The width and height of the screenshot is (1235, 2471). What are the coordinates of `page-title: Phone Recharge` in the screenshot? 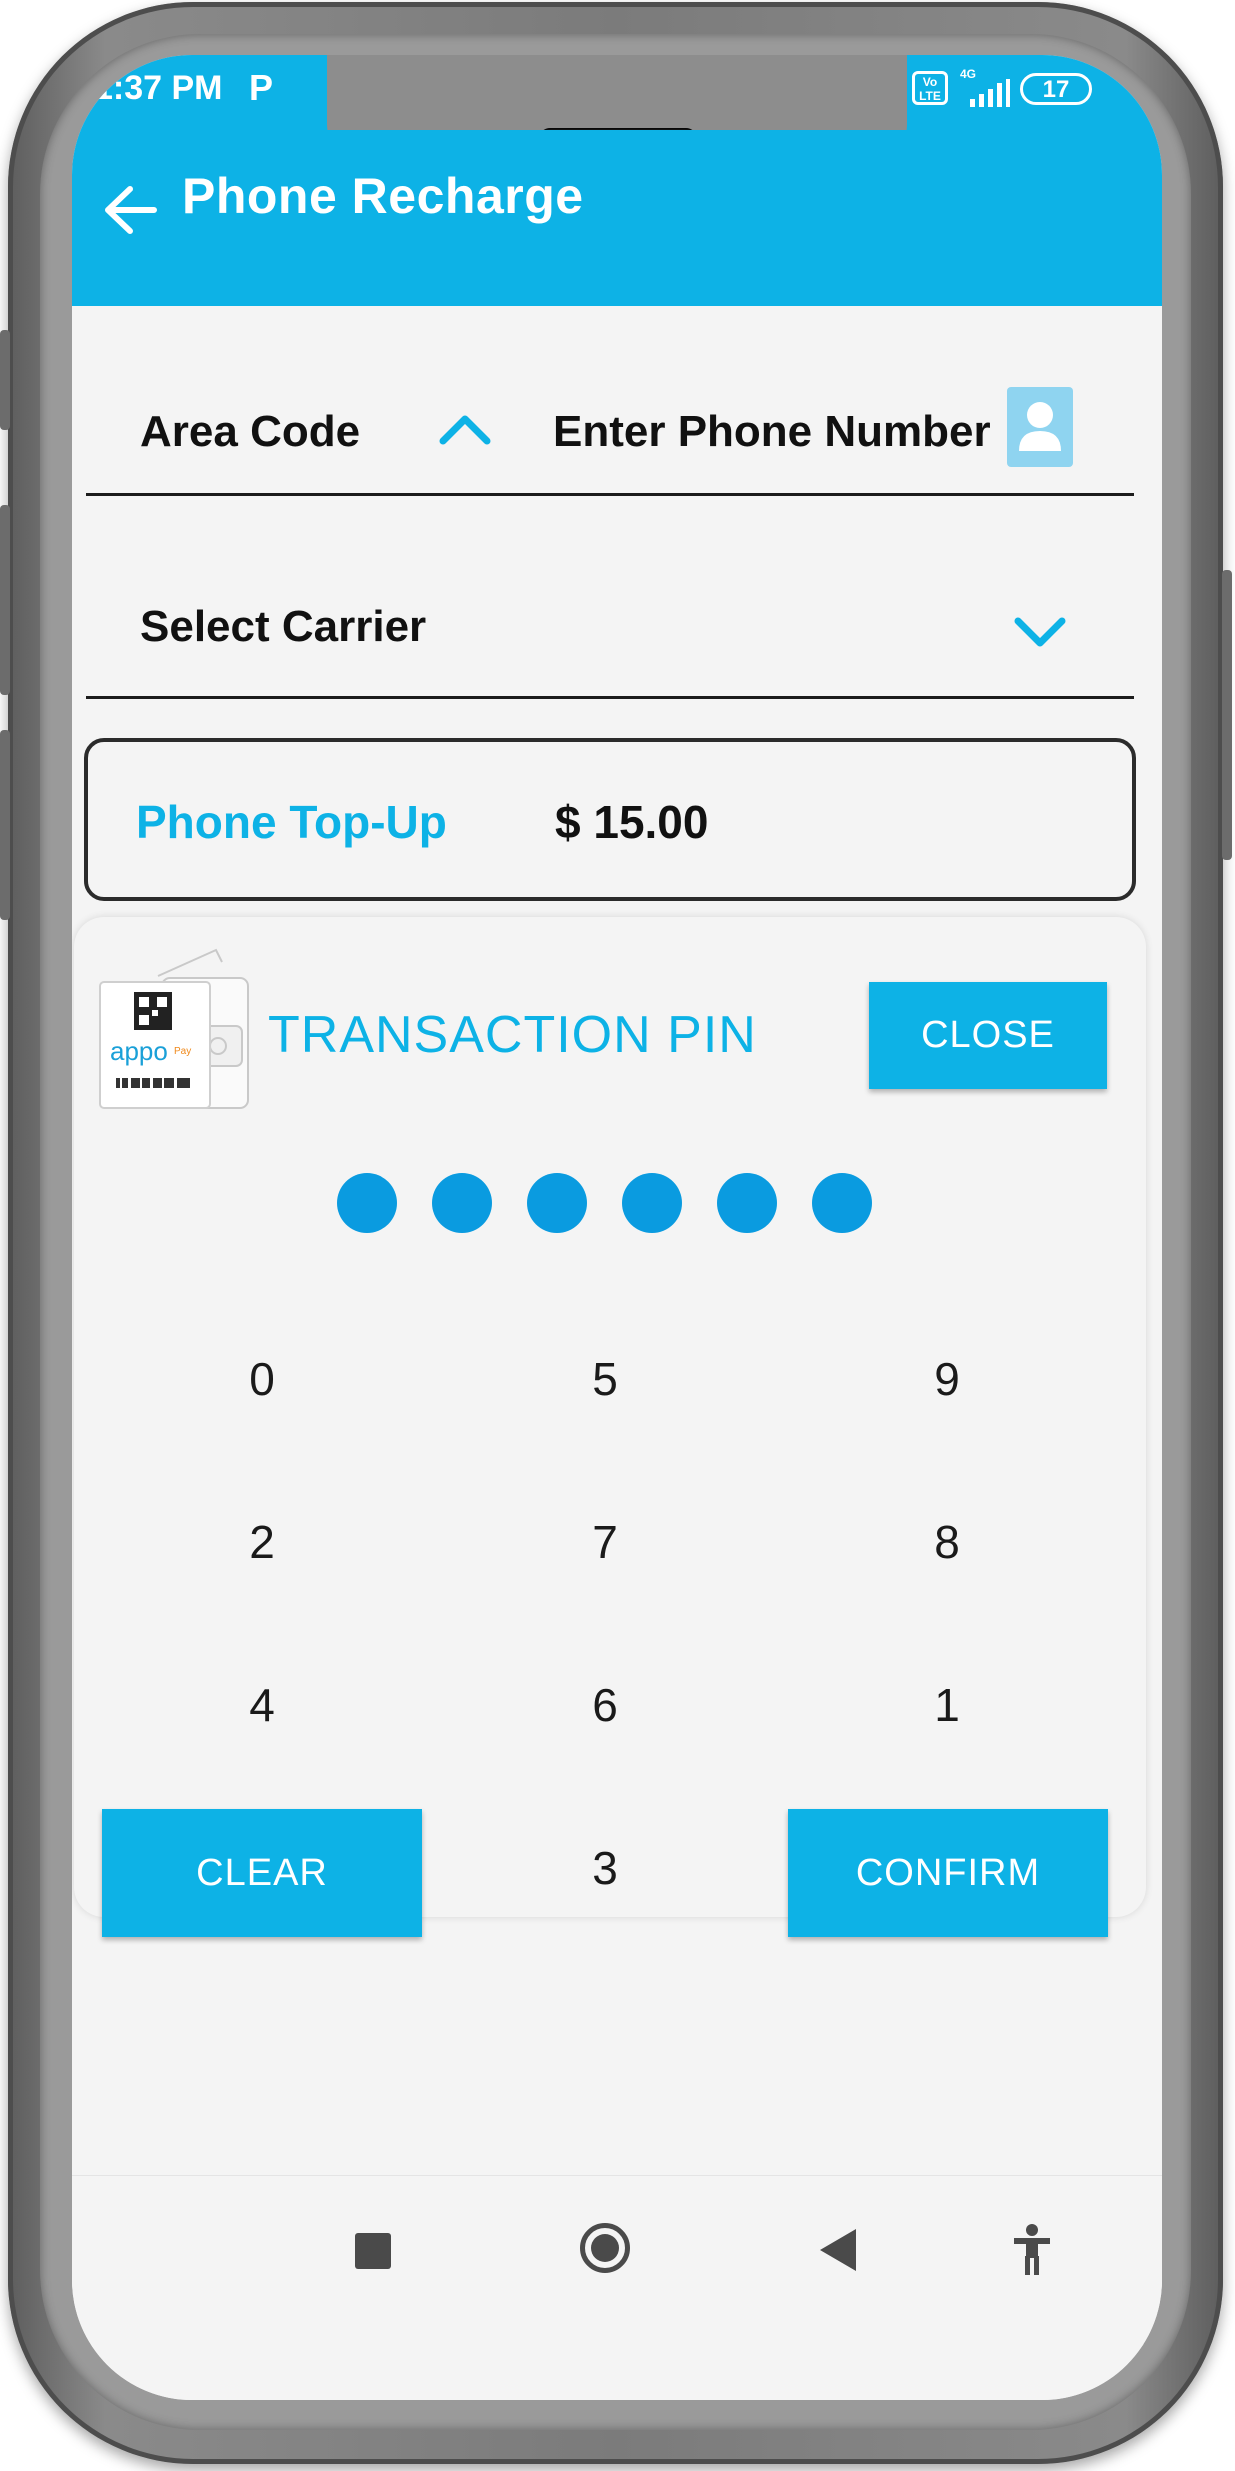 It's located at (383, 196).